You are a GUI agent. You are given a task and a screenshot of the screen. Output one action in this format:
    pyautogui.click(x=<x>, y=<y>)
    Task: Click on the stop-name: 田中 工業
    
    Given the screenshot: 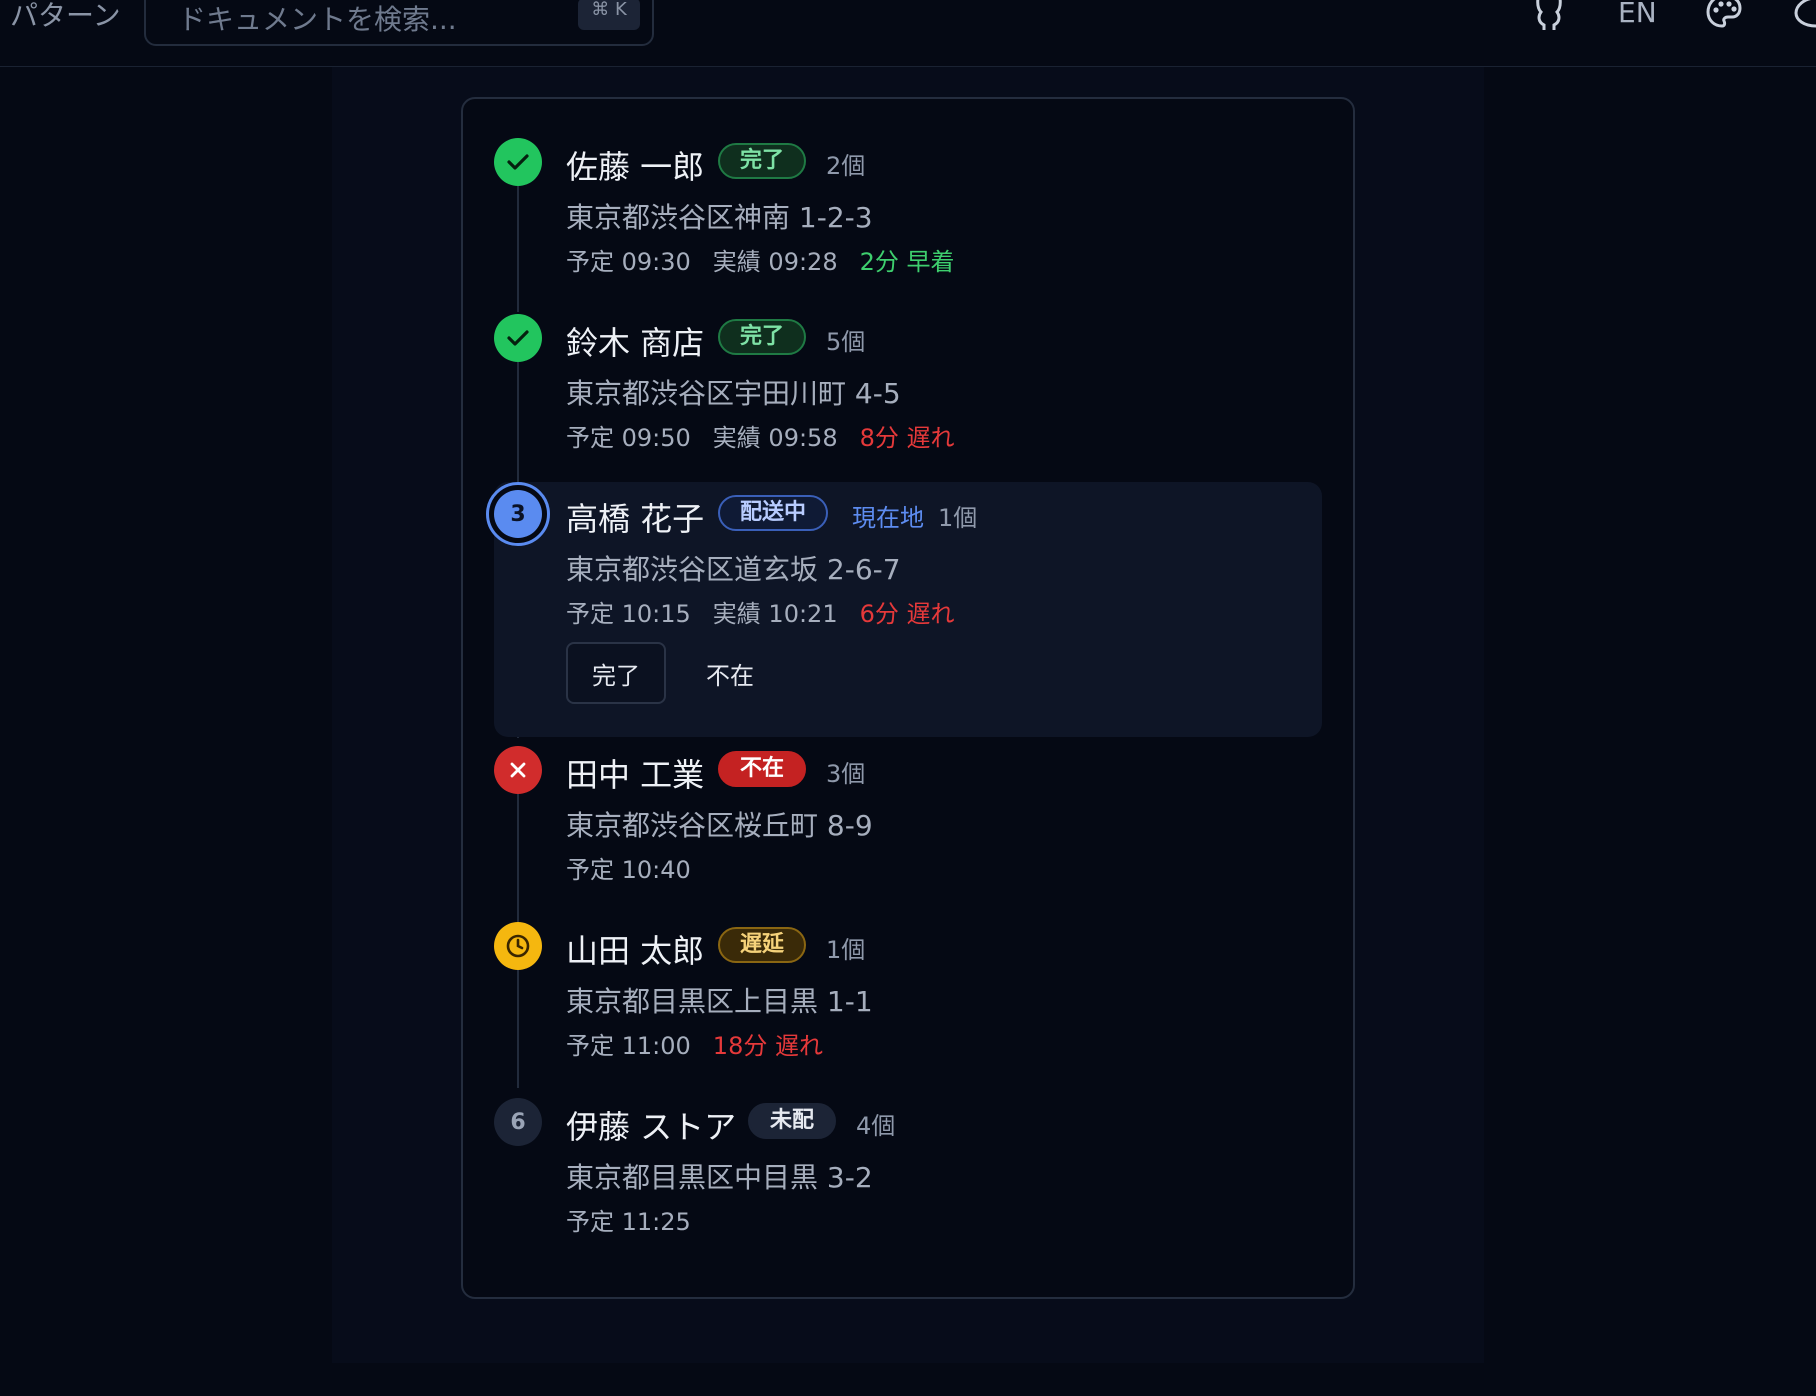 What is the action you would take?
    pyautogui.click(x=635, y=775)
    